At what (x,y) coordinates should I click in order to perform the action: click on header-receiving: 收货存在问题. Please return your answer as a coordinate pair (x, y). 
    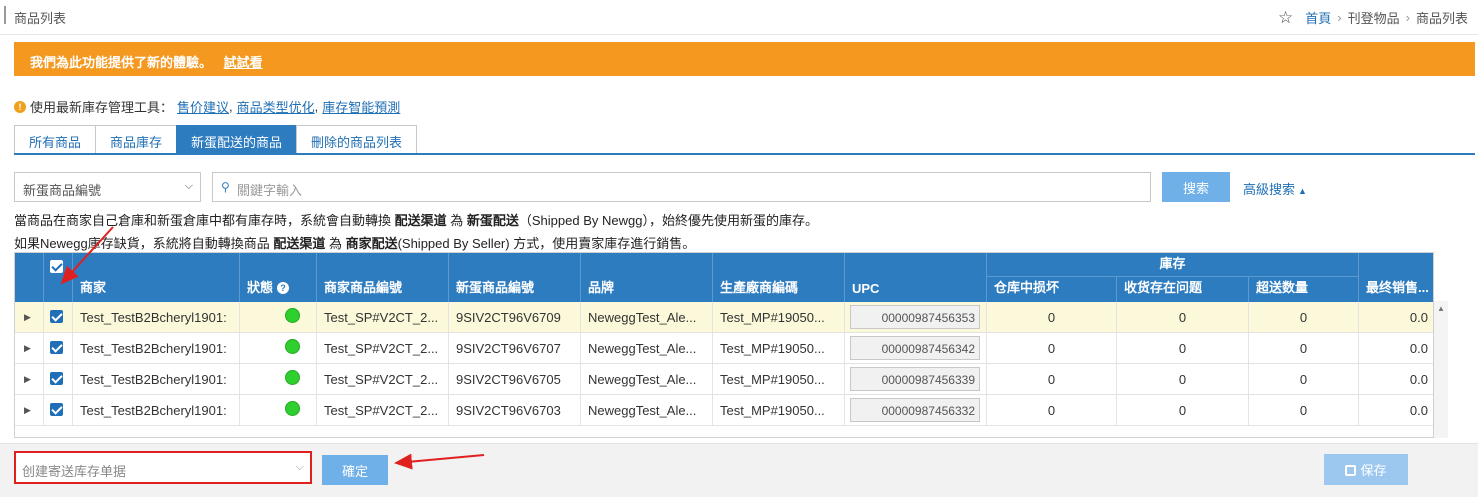
    Looking at the image, I should click on (1183, 289).